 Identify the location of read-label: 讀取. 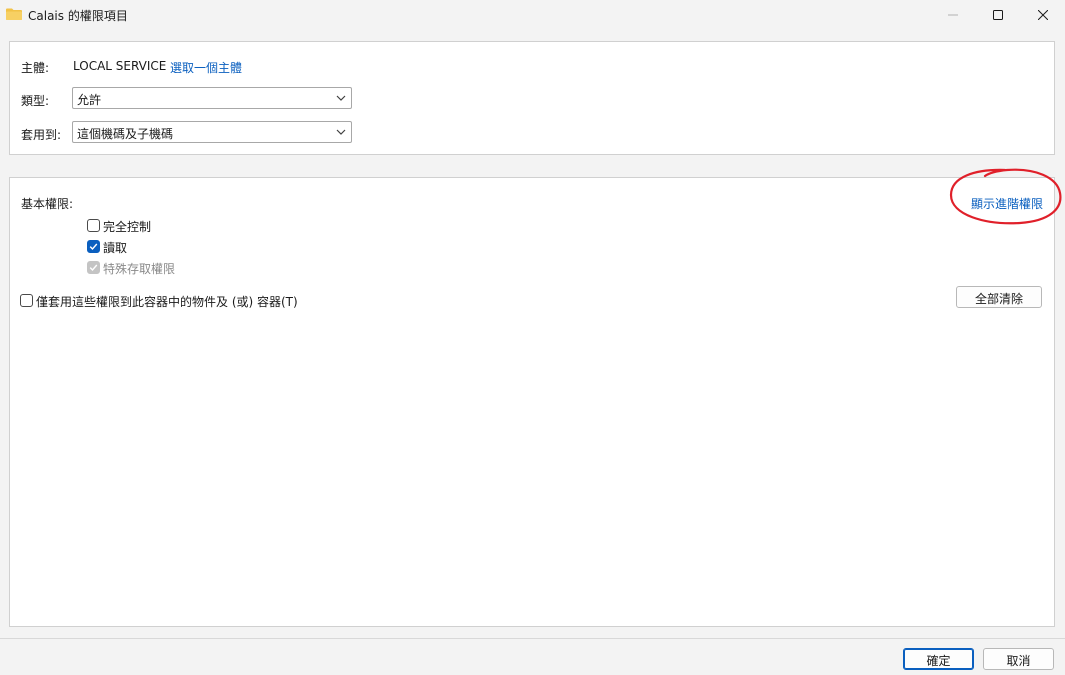
(115, 248).